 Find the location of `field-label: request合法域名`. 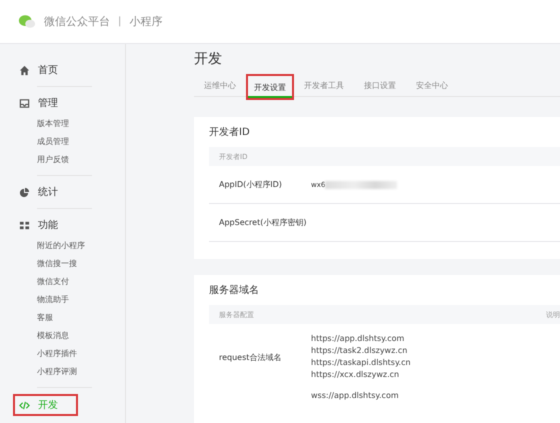

field-label: request合法域名 is located at coordinates (250, 357).